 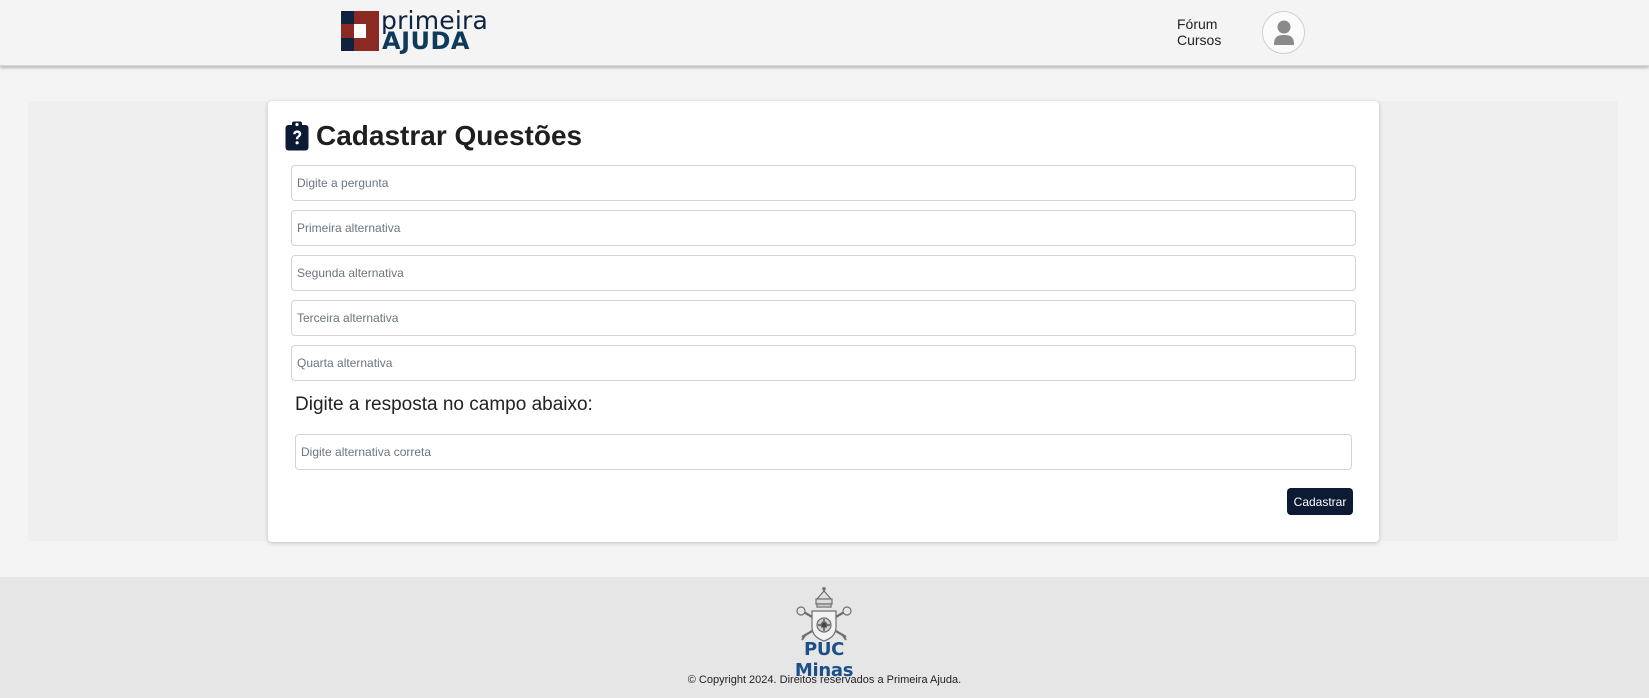 I want to click on user-icon, so click(x=1283, y=32).